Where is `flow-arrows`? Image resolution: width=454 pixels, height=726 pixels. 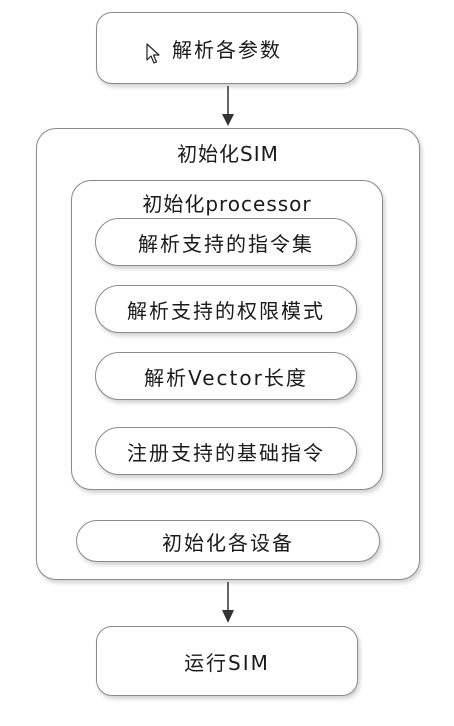
flow-arrows is located at coordinates (228, 354).